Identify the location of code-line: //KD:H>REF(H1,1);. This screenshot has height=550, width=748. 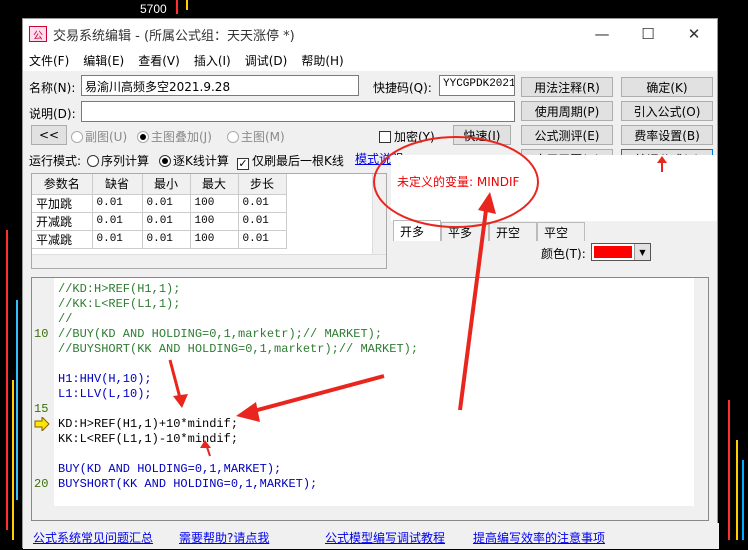
(119, 289).